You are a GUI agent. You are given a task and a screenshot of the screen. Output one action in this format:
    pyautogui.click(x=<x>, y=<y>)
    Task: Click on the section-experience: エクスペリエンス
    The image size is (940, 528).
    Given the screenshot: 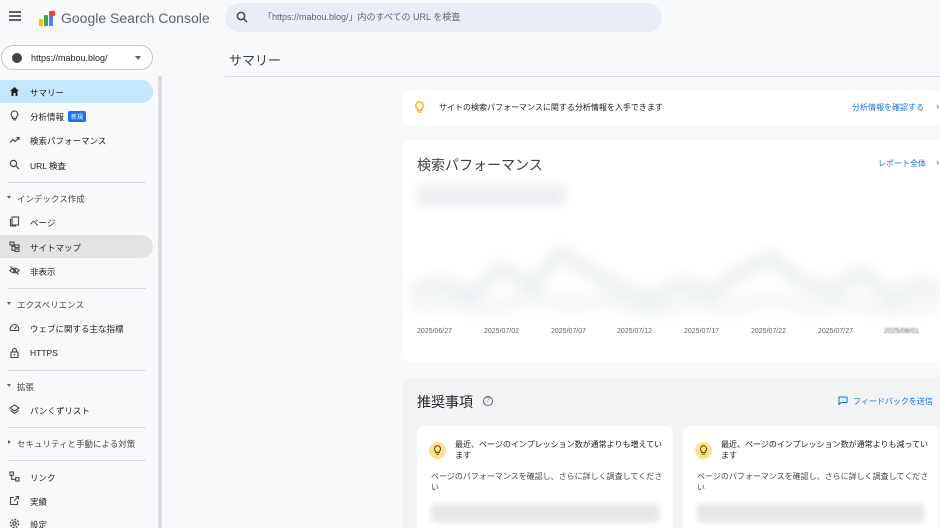 What is the action you would take?
    pyautogui.click(x=76, y=304)
    